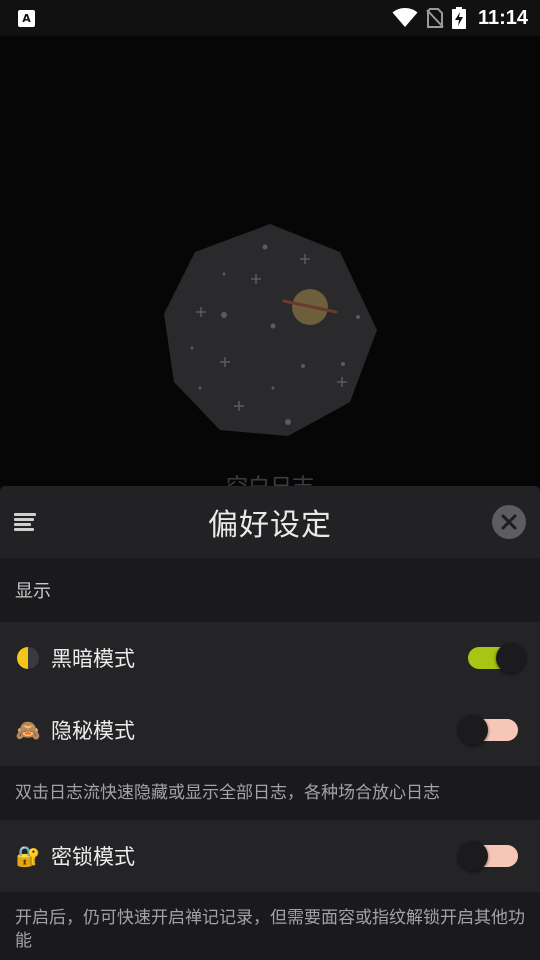  Describe the element at coordinates (26, 18) in the screenshot. I see `app-notification-icon: A` at that location.